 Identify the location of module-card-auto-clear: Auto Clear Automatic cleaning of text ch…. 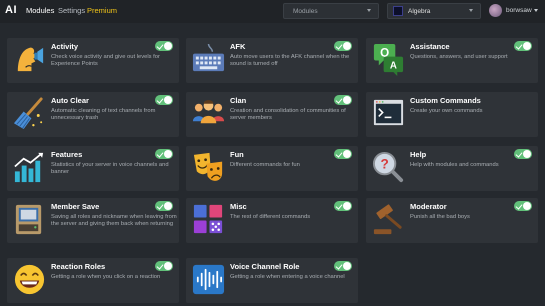
(93, 114).